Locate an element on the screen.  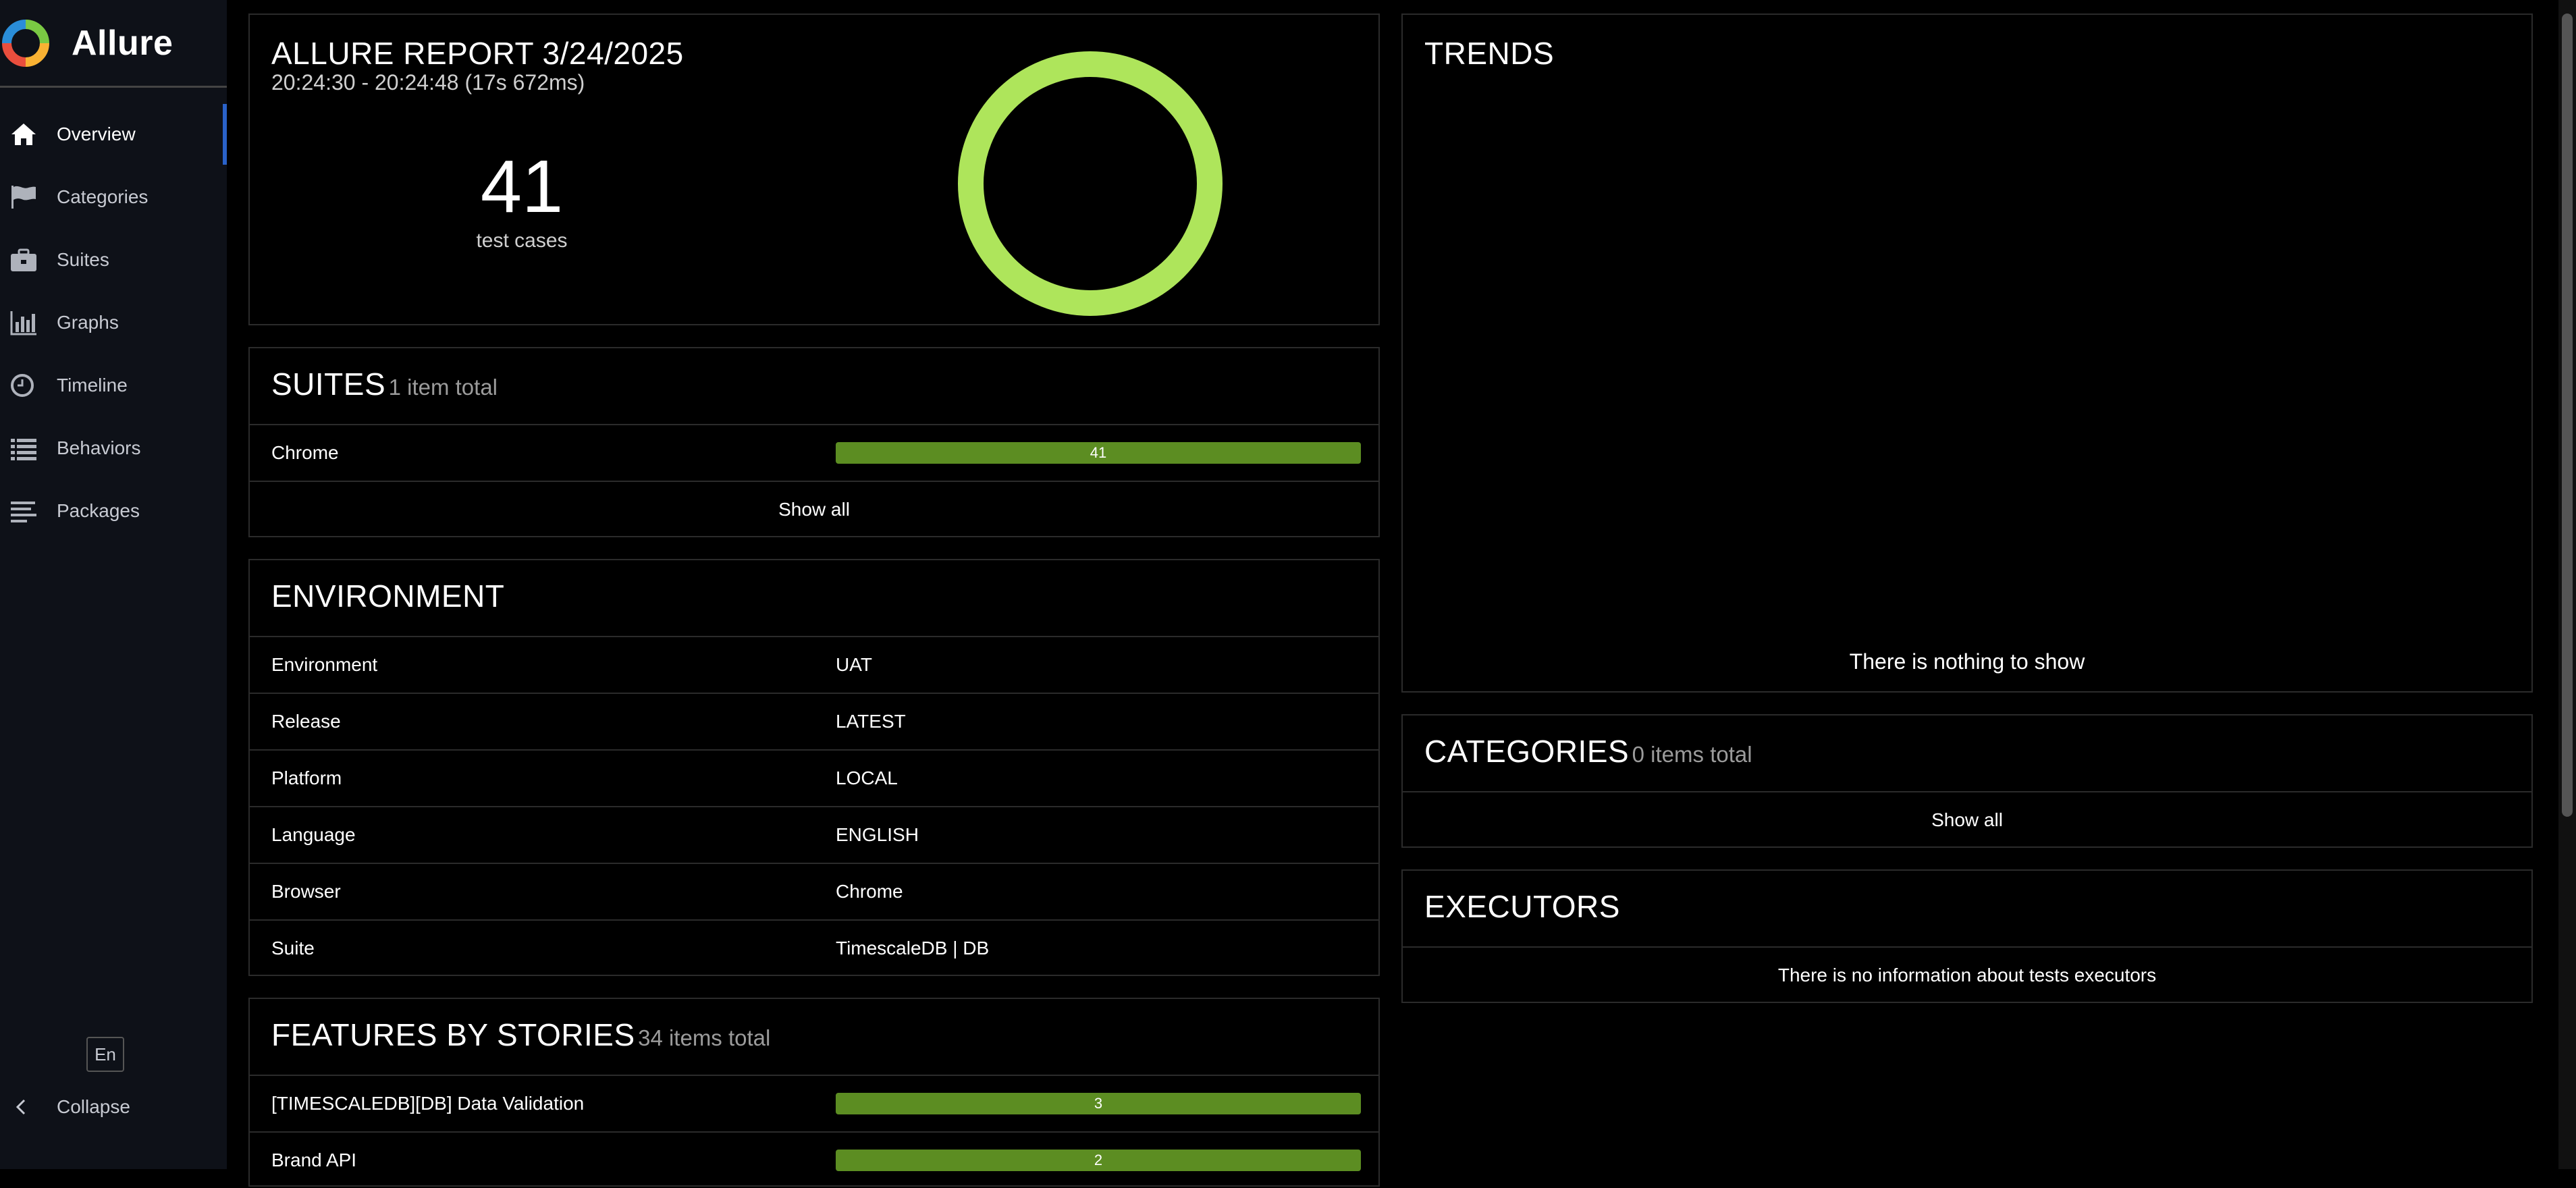
collapse-button: Collapse is located at coordinates (69, 1107).